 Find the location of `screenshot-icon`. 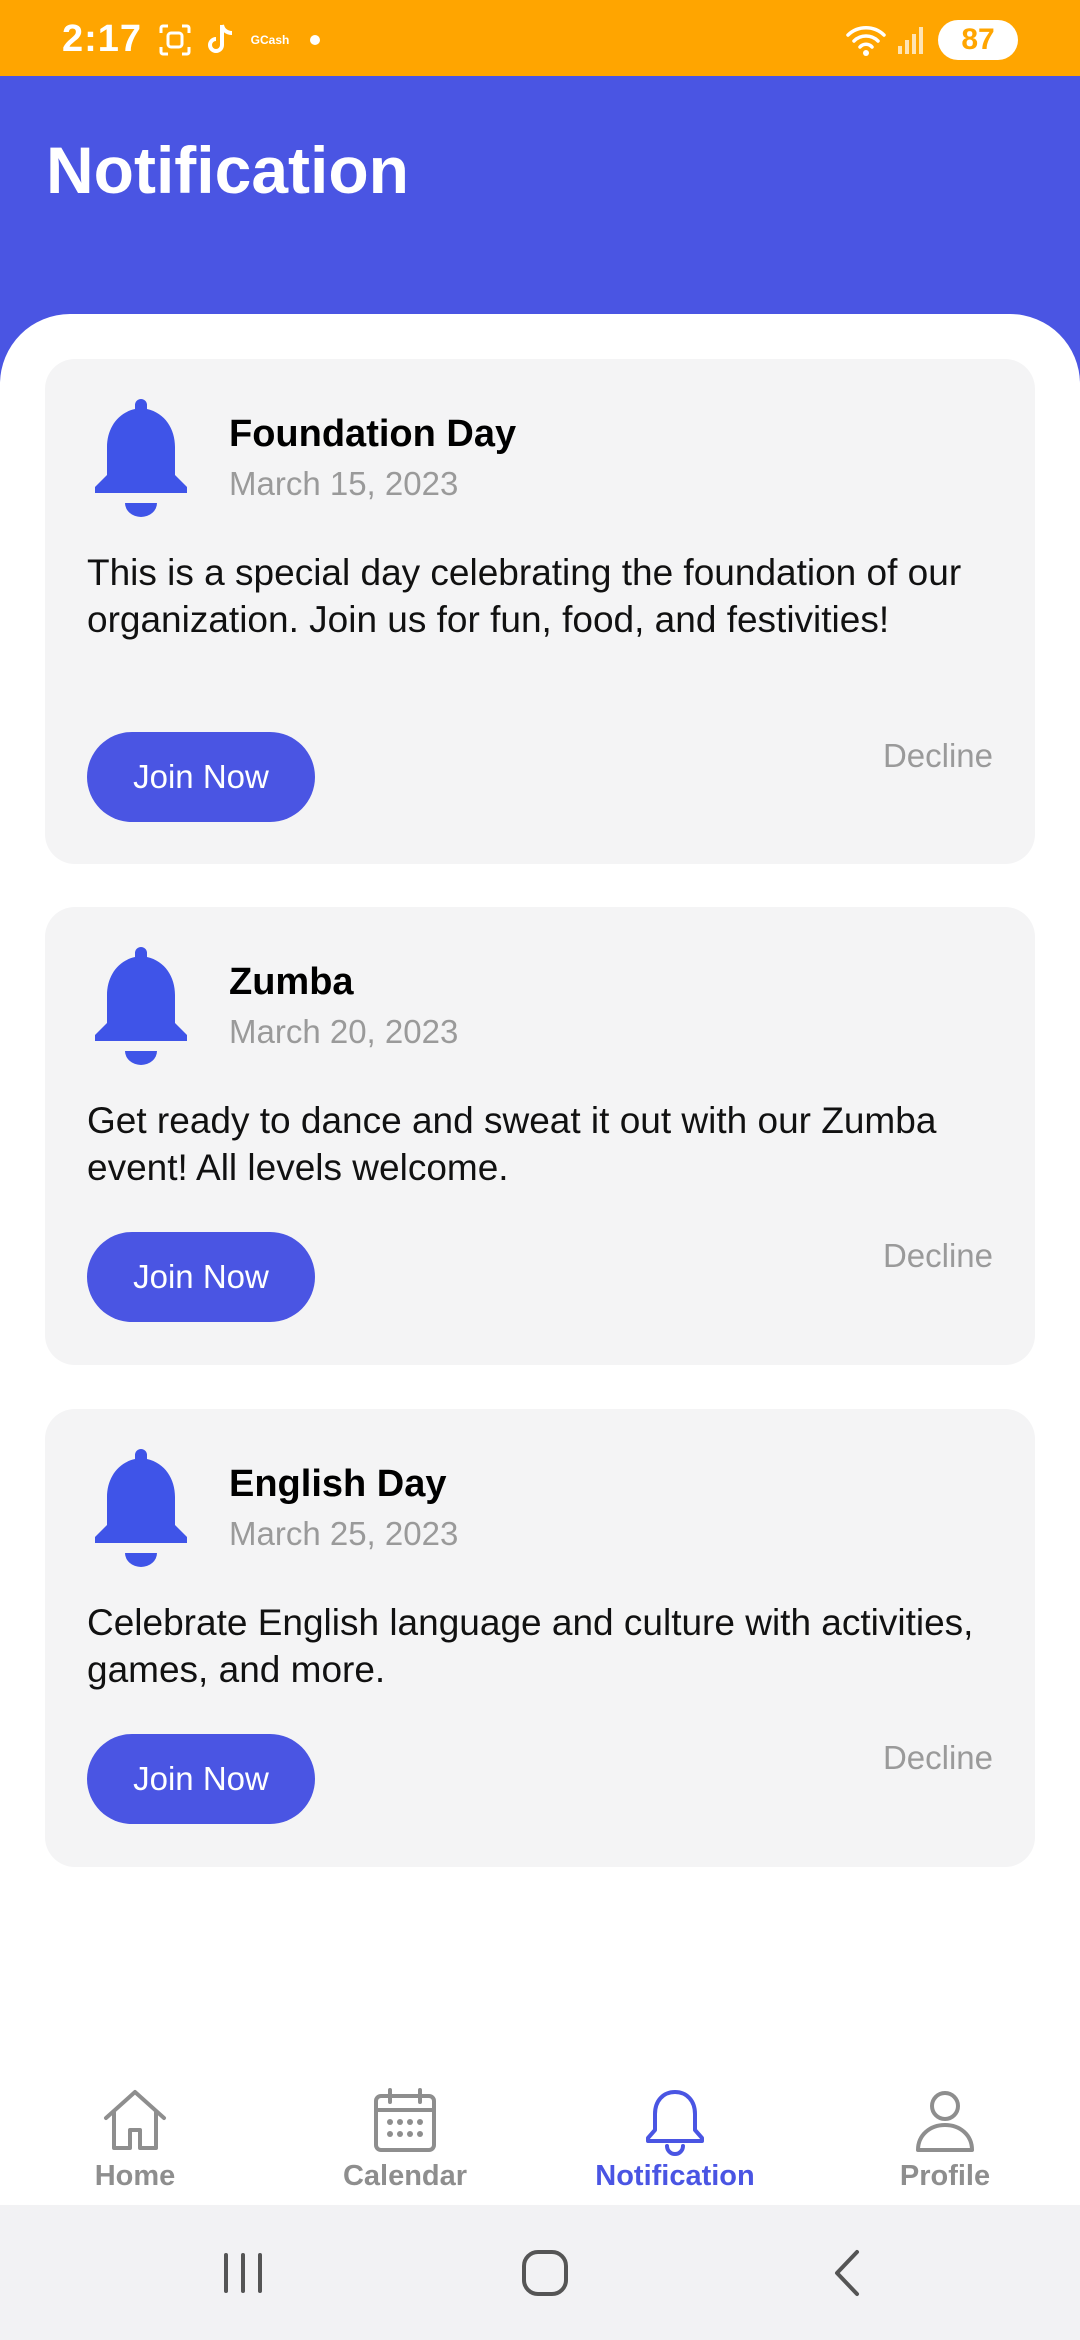

screenshot-icon is located at coordinates (175, 40).